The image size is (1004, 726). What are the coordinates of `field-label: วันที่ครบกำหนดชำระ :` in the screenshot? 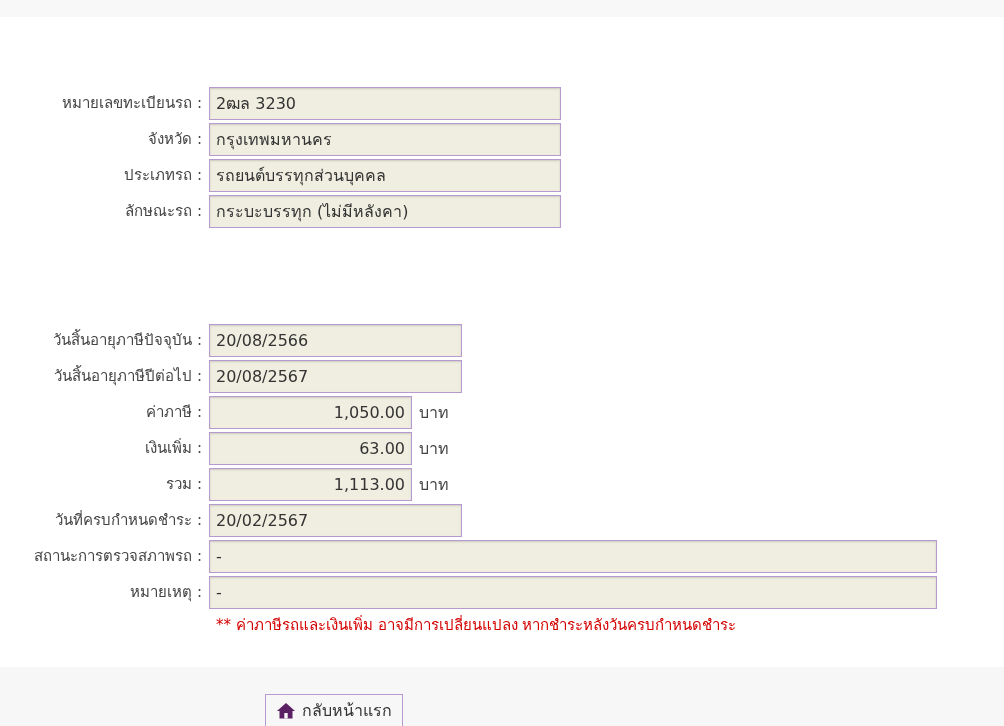 It's located at (128, 520).